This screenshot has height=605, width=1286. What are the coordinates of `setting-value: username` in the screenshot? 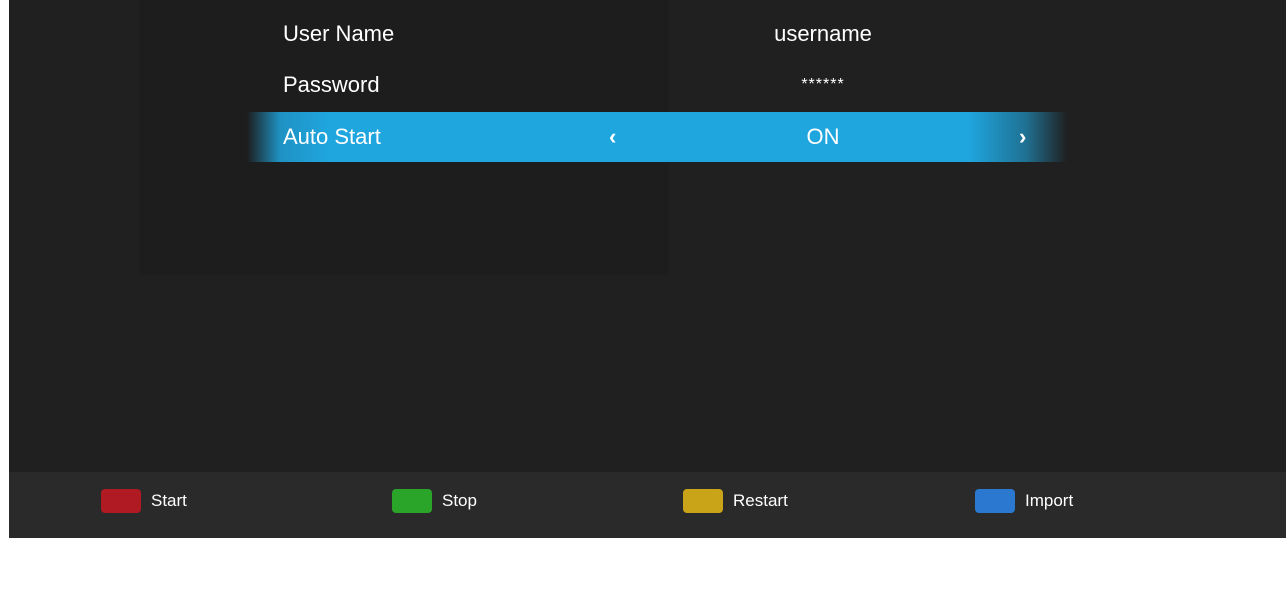 It's located at (823, 34).